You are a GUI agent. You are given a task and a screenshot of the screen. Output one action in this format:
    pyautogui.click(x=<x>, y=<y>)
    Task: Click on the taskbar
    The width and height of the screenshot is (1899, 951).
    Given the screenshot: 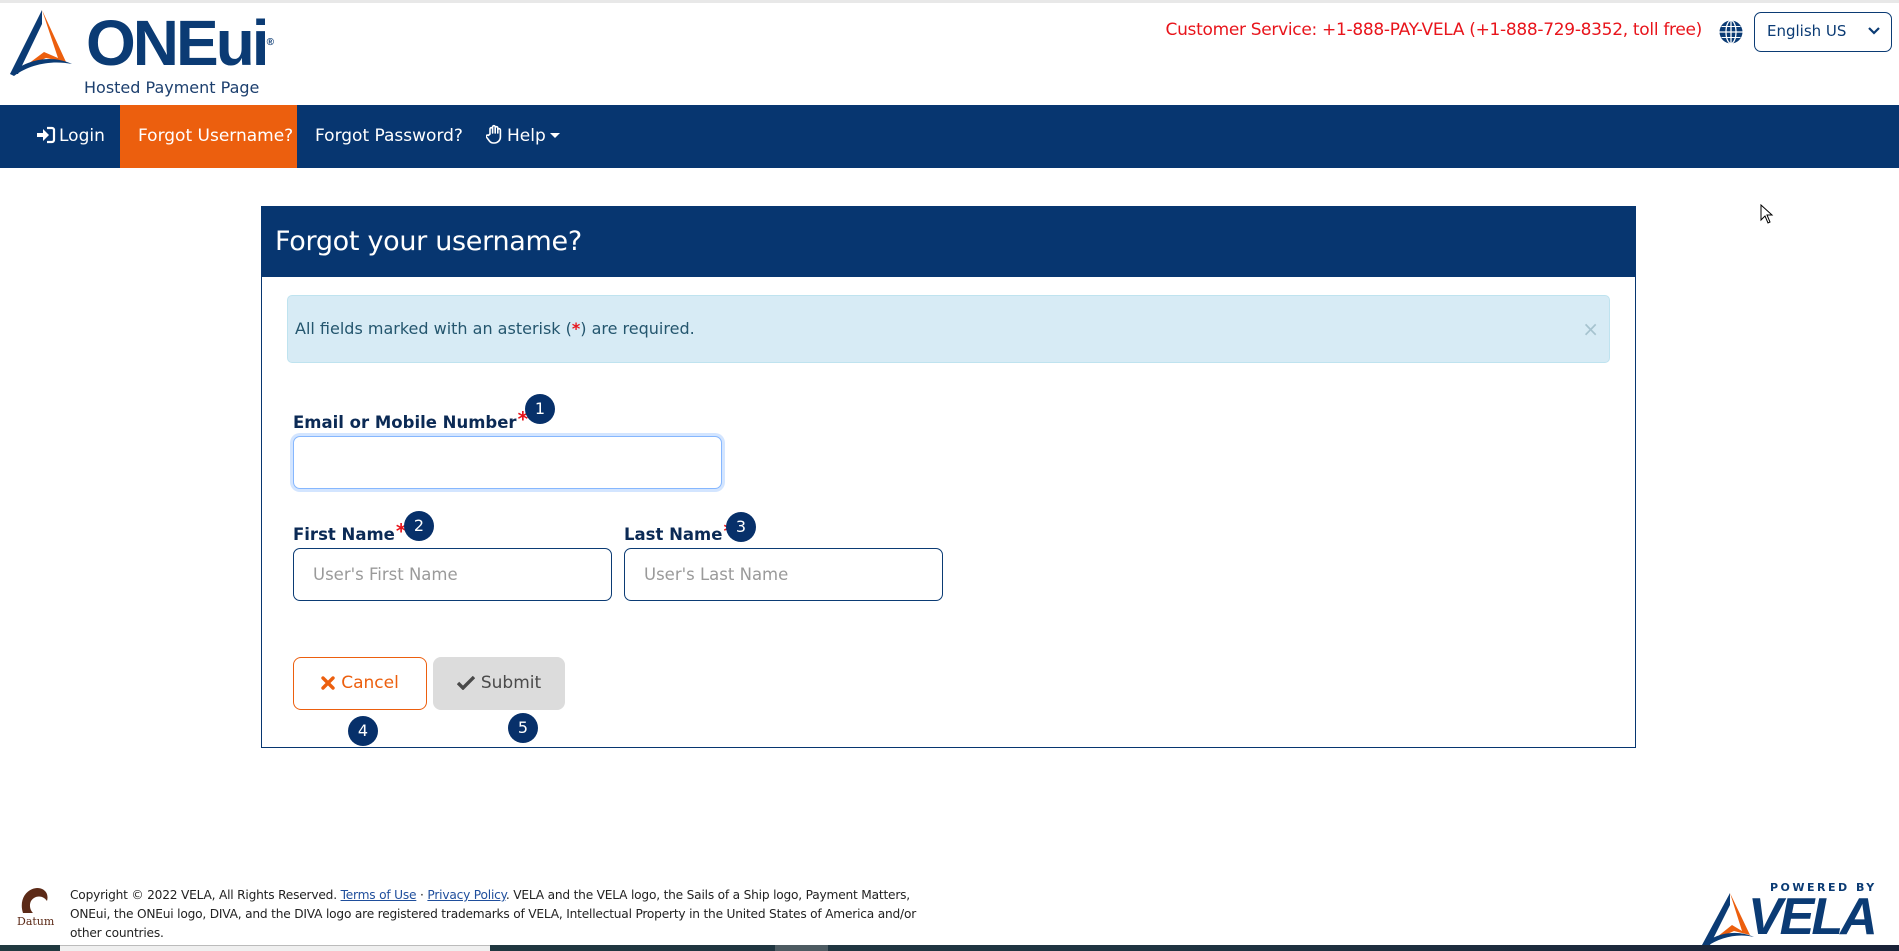 What is the action you would take?
    pyautogui.click(x=949, y=948)
    